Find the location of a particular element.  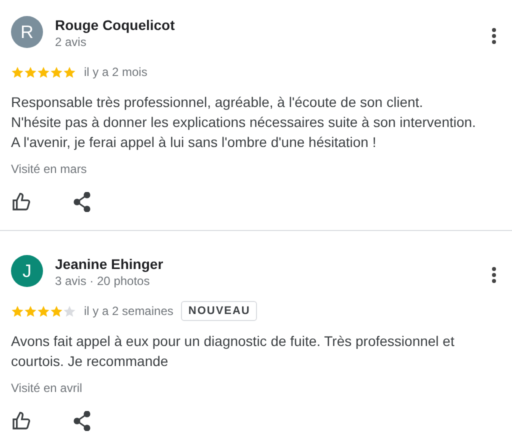

visit-date: Visité en mars is located at coordinates (49, 169).